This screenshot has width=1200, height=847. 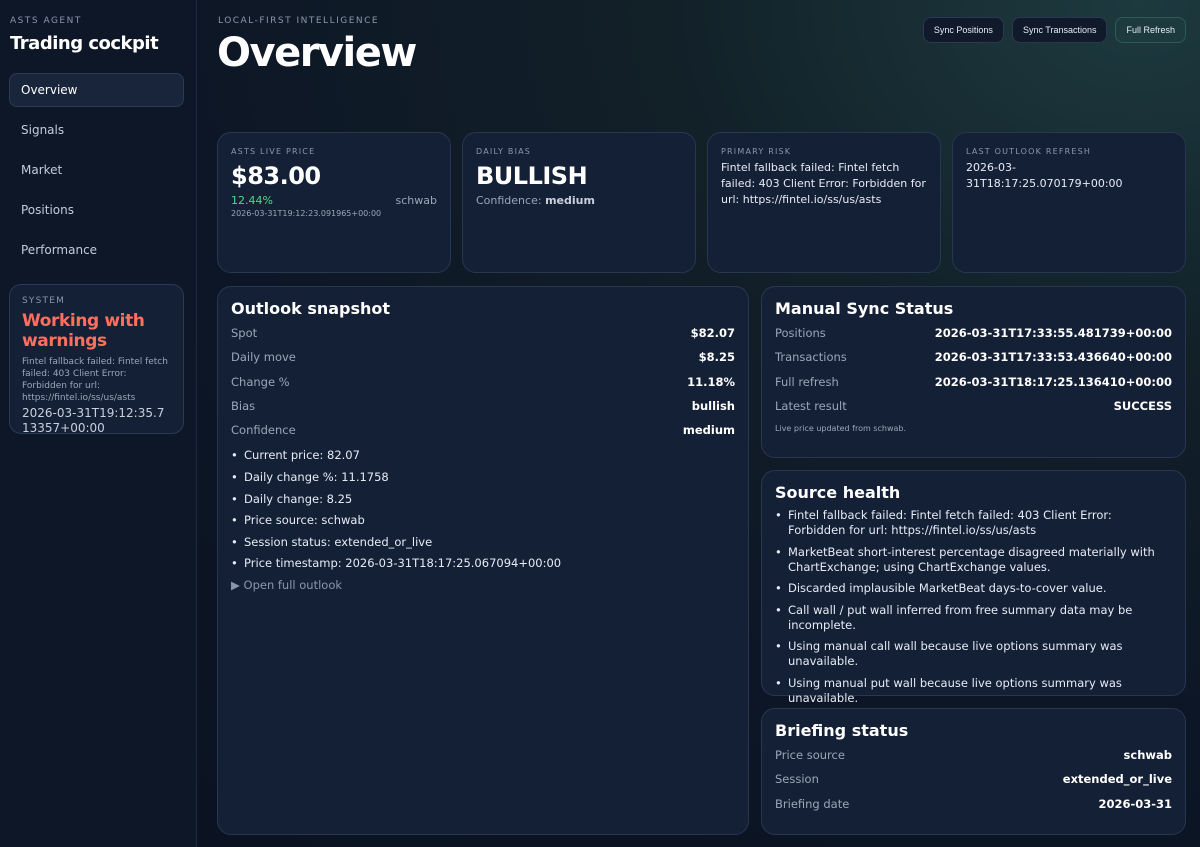 I want to click on outlook-row: Bias bullish, so click(x=483, y=406).